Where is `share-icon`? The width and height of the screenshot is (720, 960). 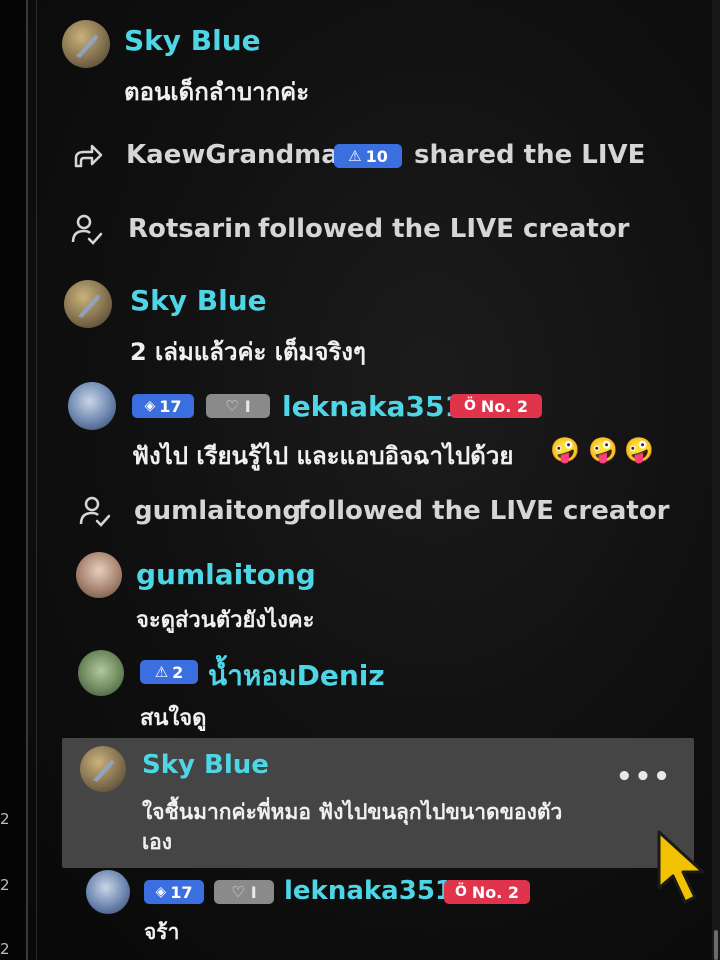
share-icon is located at coordinates (88, 156).